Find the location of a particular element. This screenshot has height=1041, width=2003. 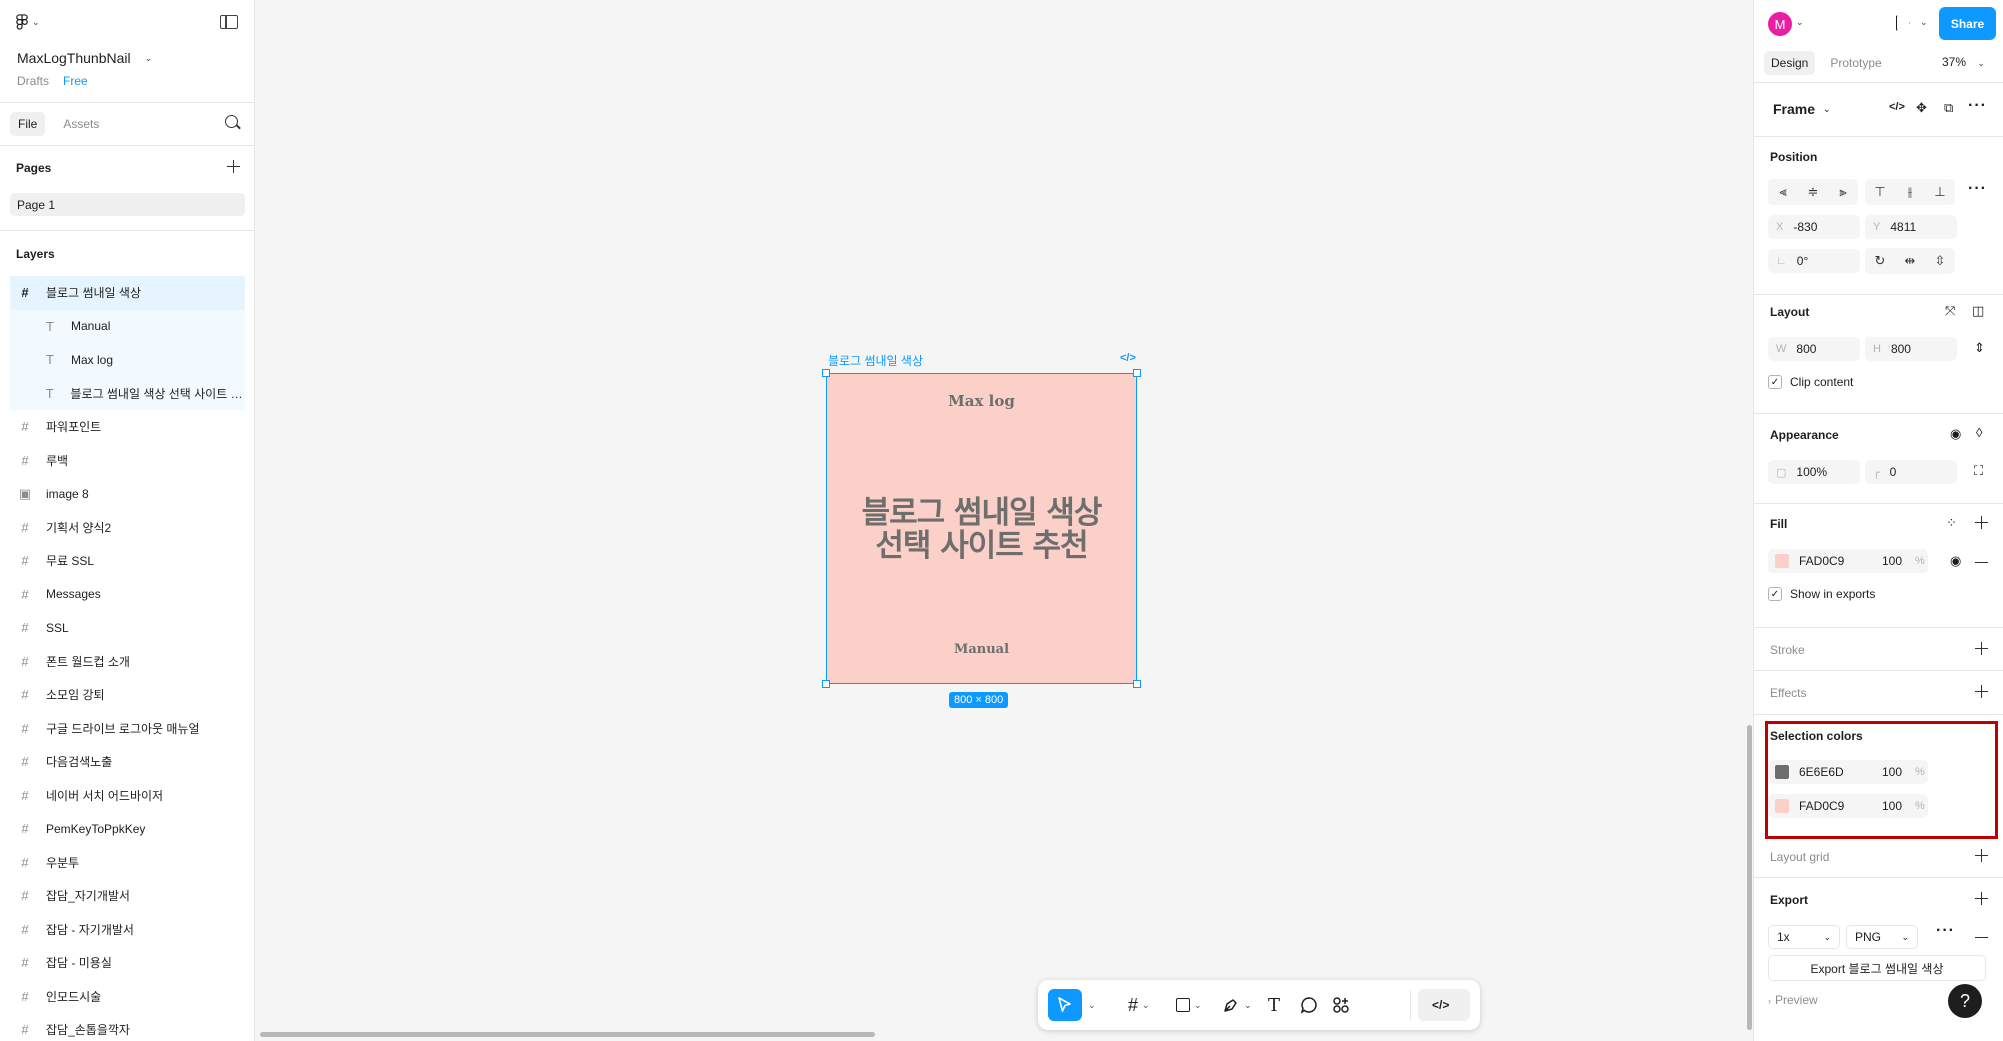

pen-tool-button: ⌄ is located at coordinates (1237, 1005).